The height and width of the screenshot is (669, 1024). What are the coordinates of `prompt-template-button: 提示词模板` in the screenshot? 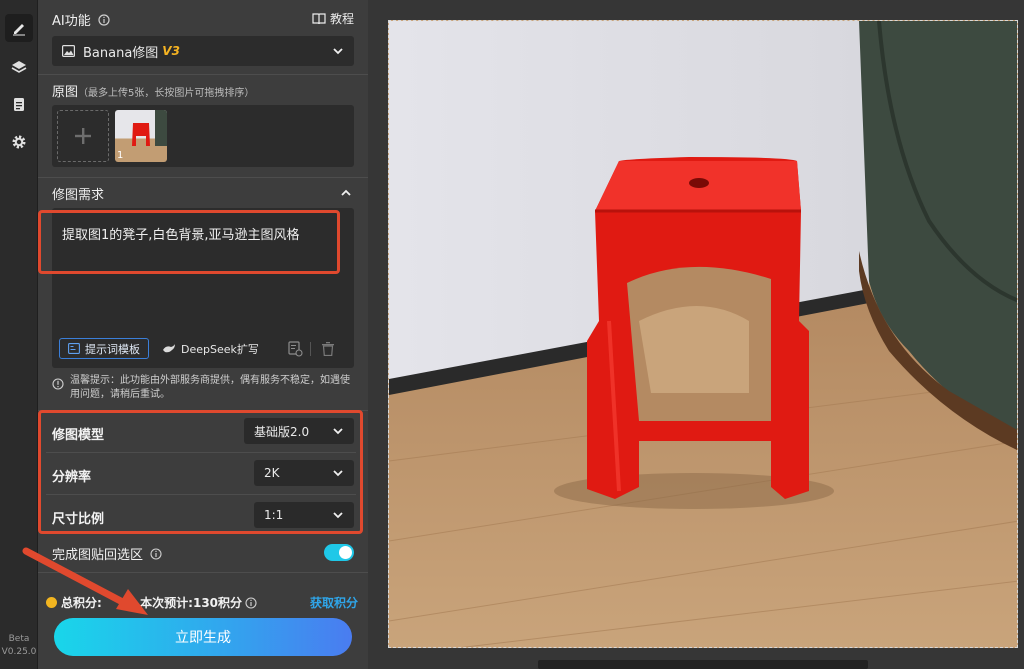 It's located at (104, 348).